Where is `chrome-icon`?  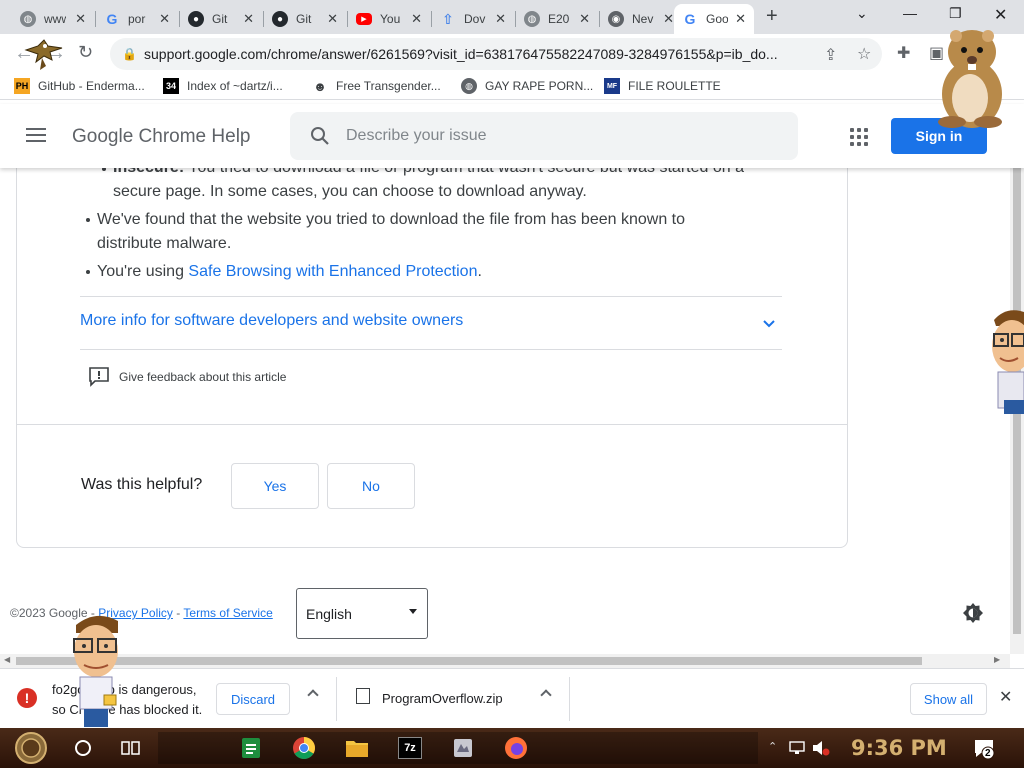 chrome-icon is located at coordinates (304, 748).